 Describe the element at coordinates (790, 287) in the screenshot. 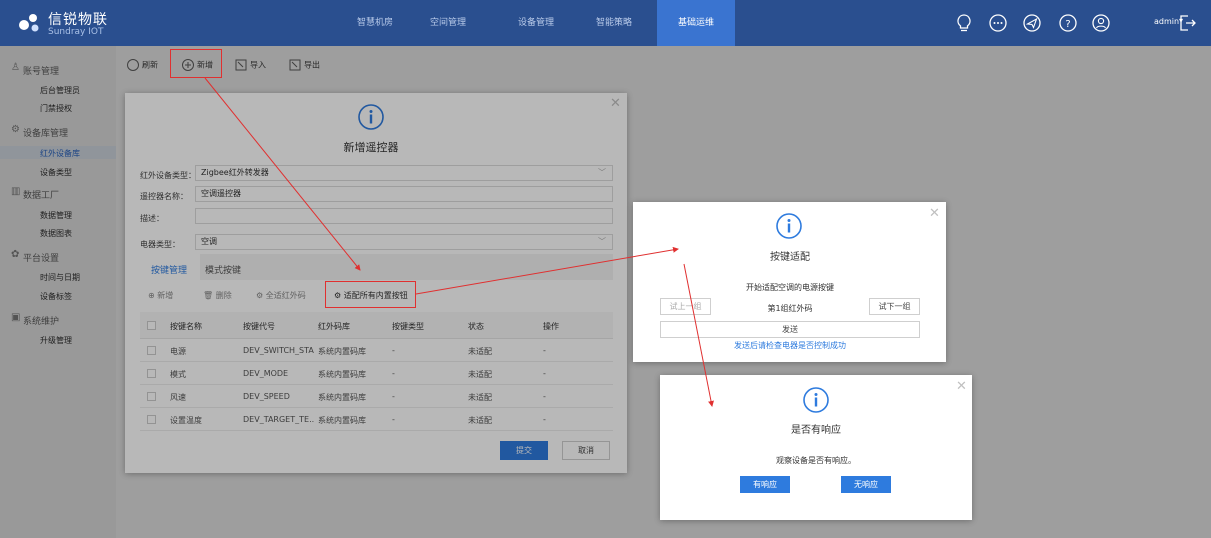

I see `adapt-hint: 开始适配空调的电源按键` at that location.